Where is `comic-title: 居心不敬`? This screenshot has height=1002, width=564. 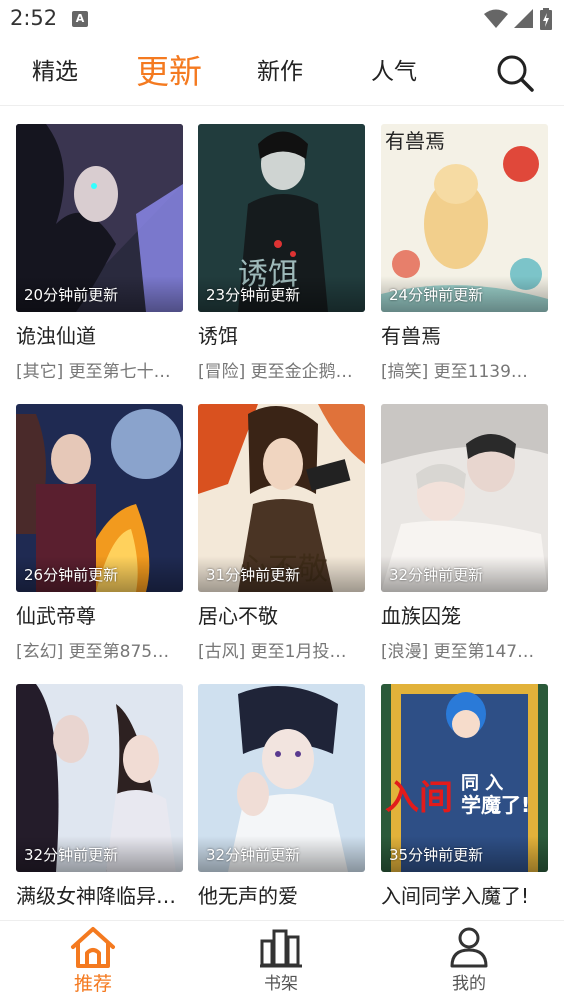 comic-title: 居心不敬 is located at coordinates (281, 614).